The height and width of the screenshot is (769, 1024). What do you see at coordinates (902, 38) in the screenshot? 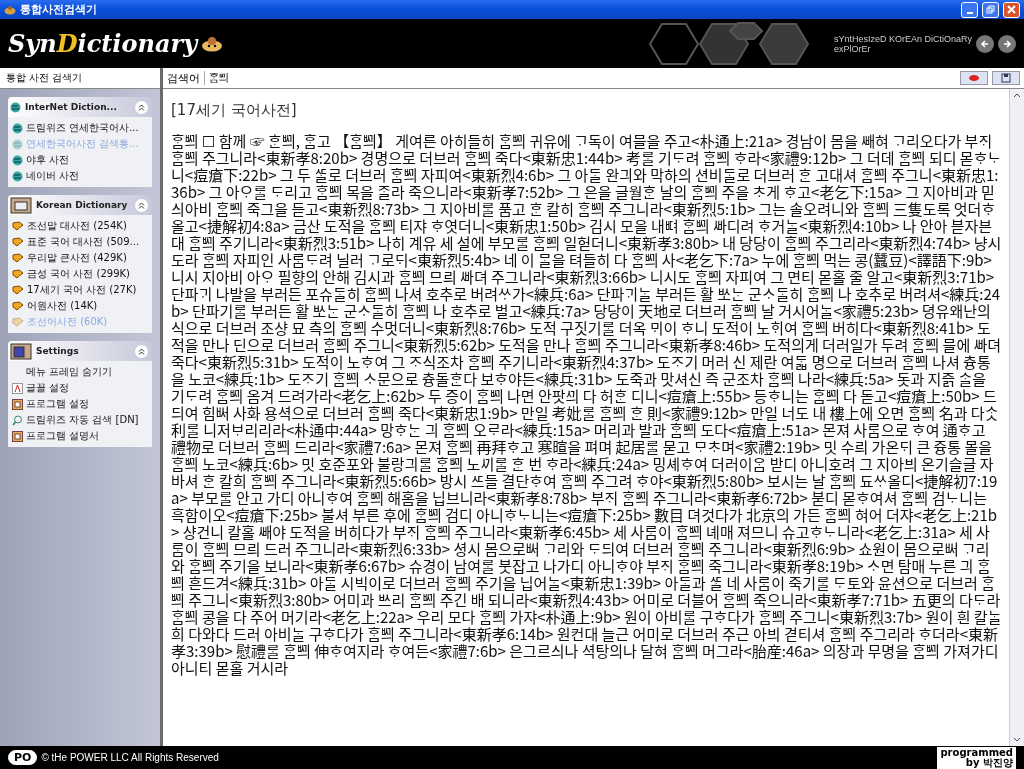
I see `tagline-text: sYntHesIzeD KOrEAn DiCtiOnaRy` at bounding box center [902, 38].